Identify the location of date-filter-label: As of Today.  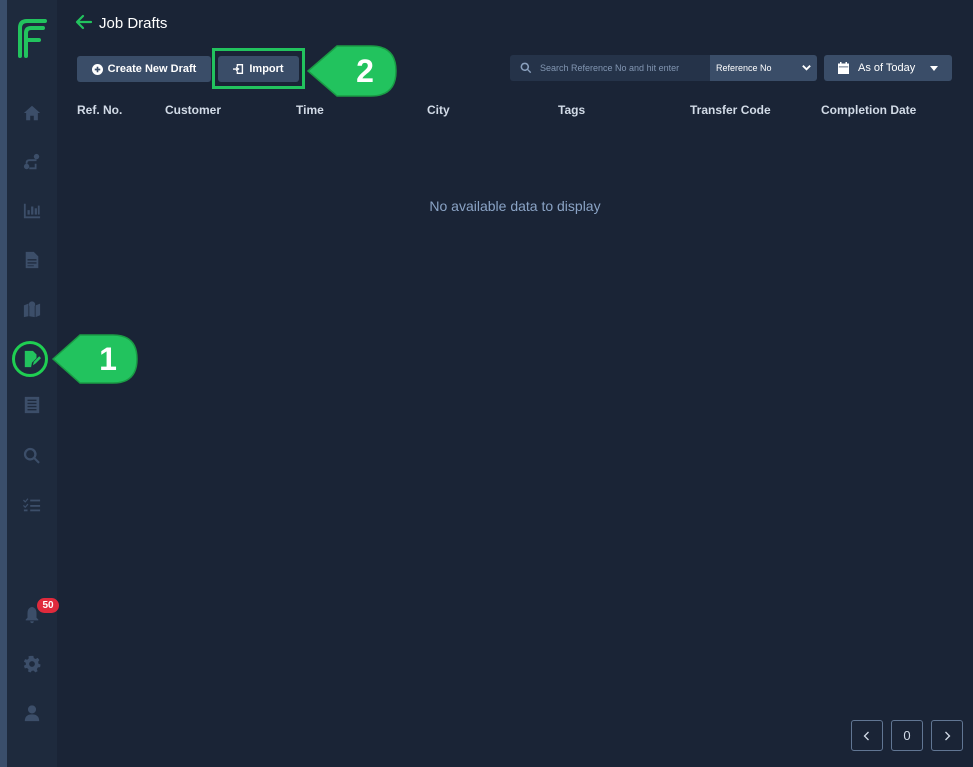
(887, 68).